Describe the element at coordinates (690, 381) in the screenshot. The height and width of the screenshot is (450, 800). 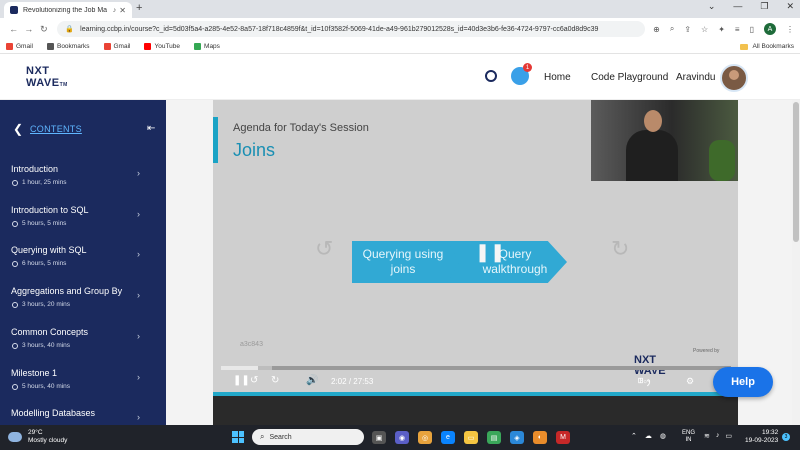
I see `gear-icon: ⚙` at that location.